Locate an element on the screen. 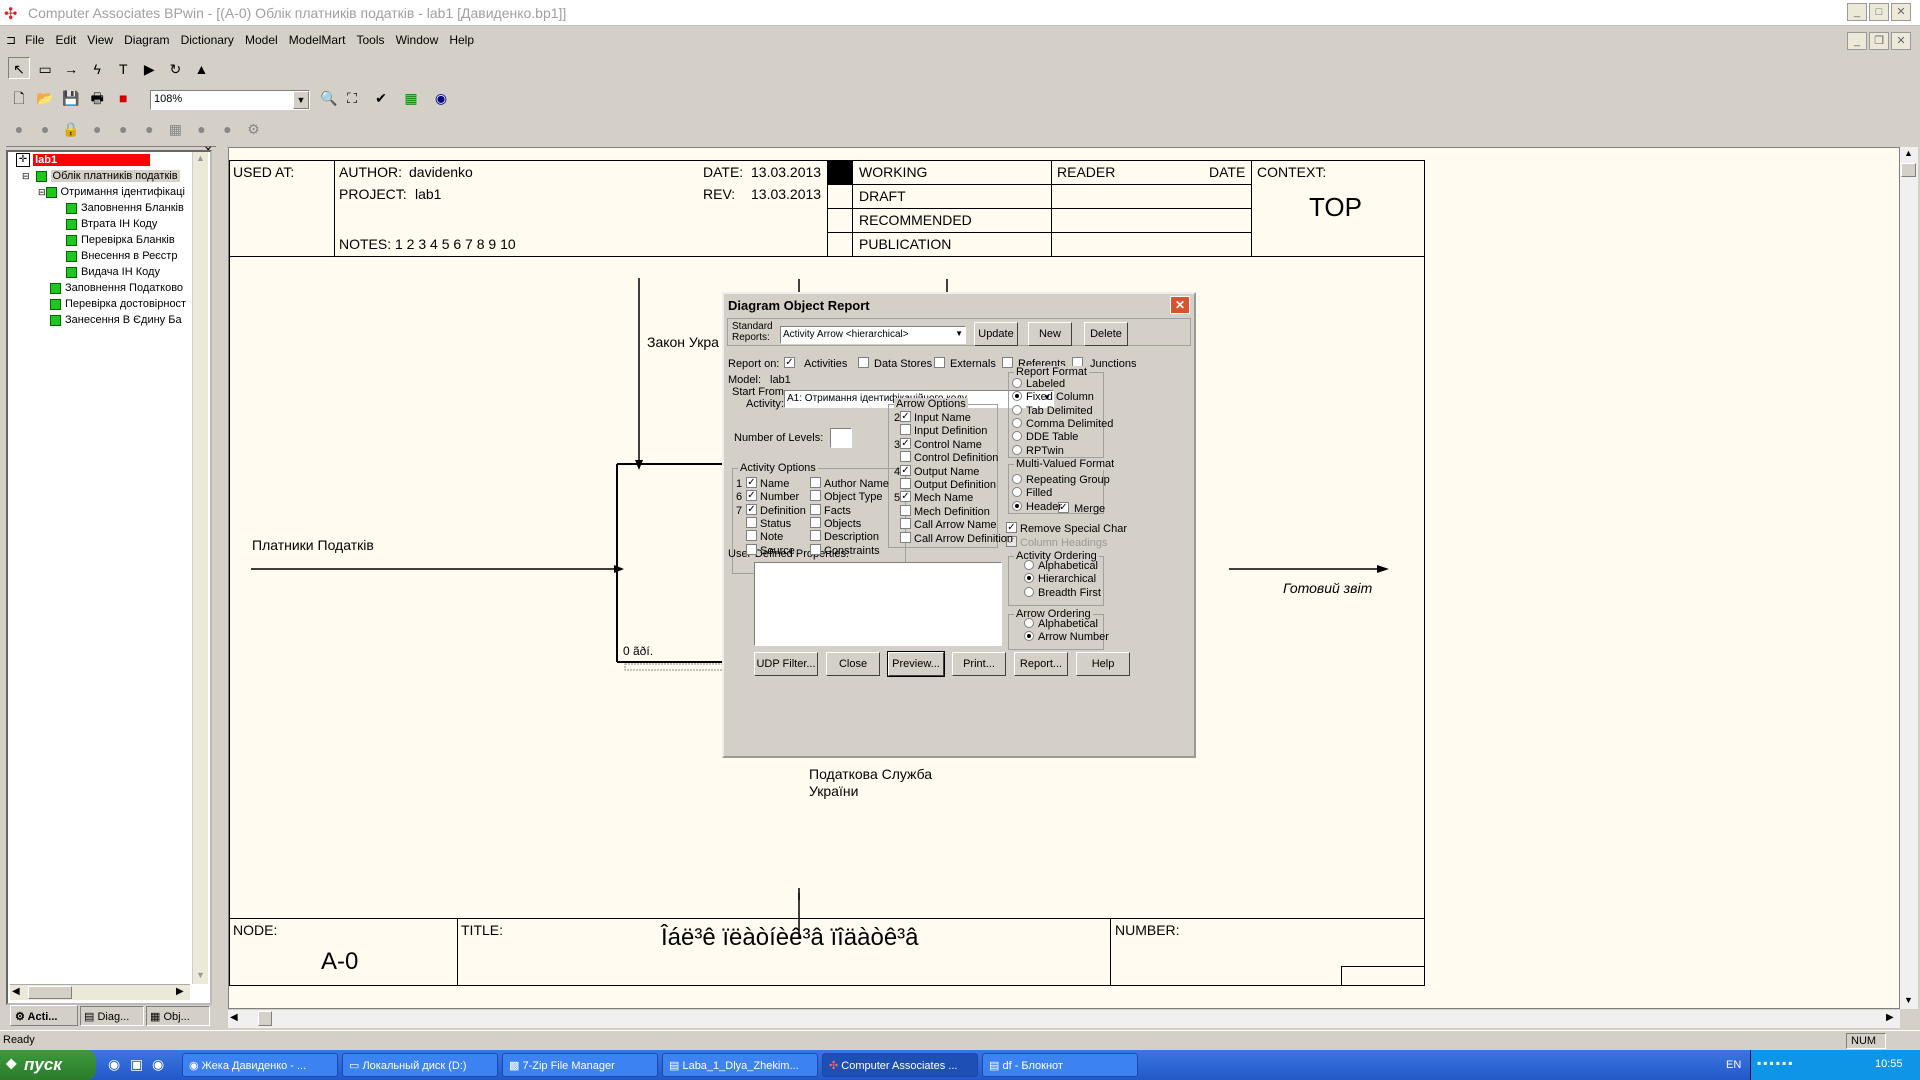  text-tool-icon: T is located at coordinates (123, 69).